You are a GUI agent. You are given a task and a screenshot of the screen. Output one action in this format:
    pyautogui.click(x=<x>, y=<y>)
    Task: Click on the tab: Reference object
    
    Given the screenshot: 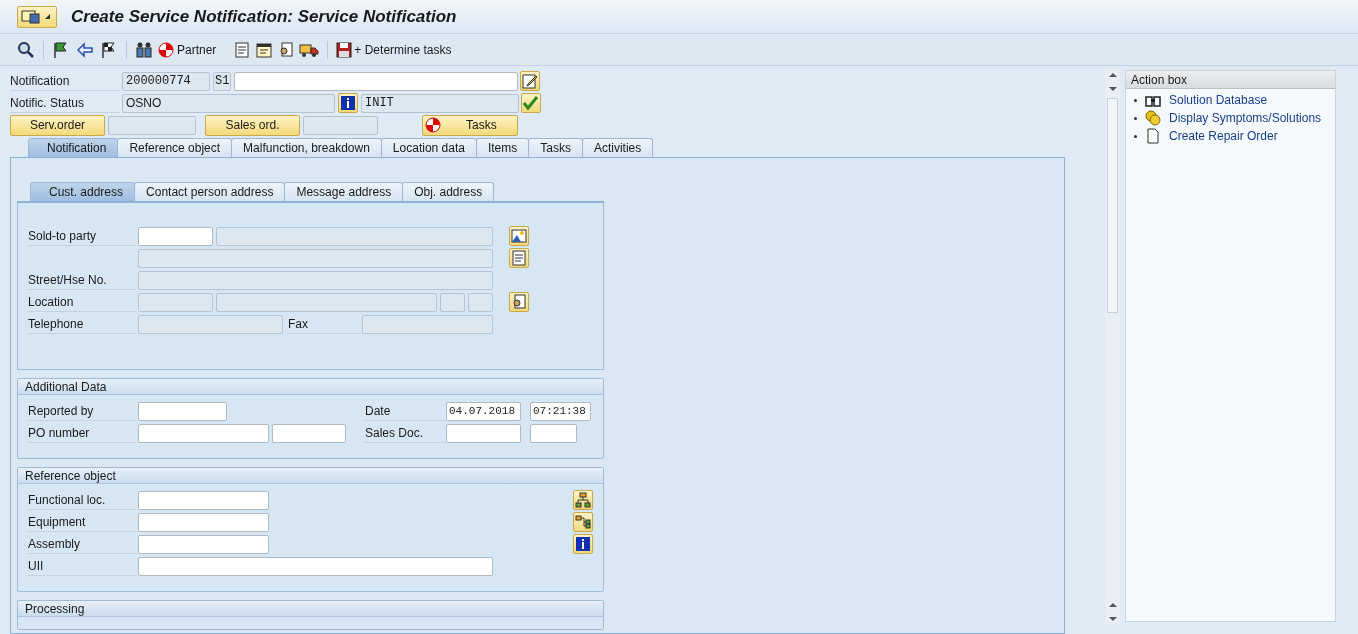 What is the action you would take?
    pyautogui.click(x=175, y=147)
    